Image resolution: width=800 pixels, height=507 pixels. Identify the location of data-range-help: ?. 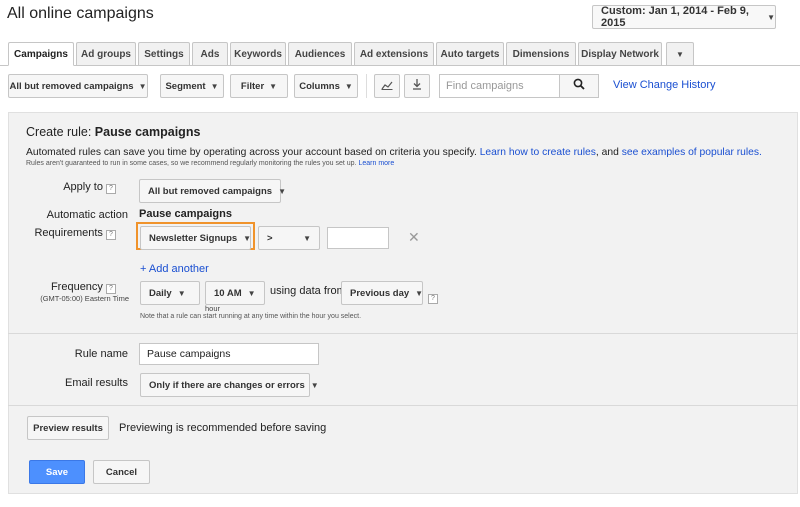
(433, 296).